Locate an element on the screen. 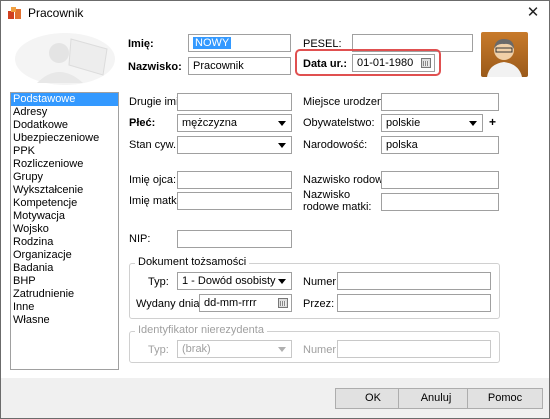 This screenshot has width=550, height=419. issue-date-value: dd-mm-rrrr is located at coordinates (230, 303).